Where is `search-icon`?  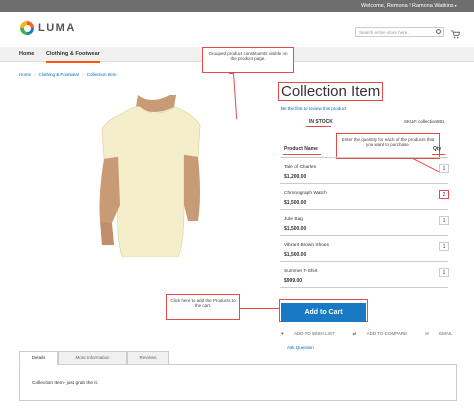
search-icon is located at coordinates (438, 31).